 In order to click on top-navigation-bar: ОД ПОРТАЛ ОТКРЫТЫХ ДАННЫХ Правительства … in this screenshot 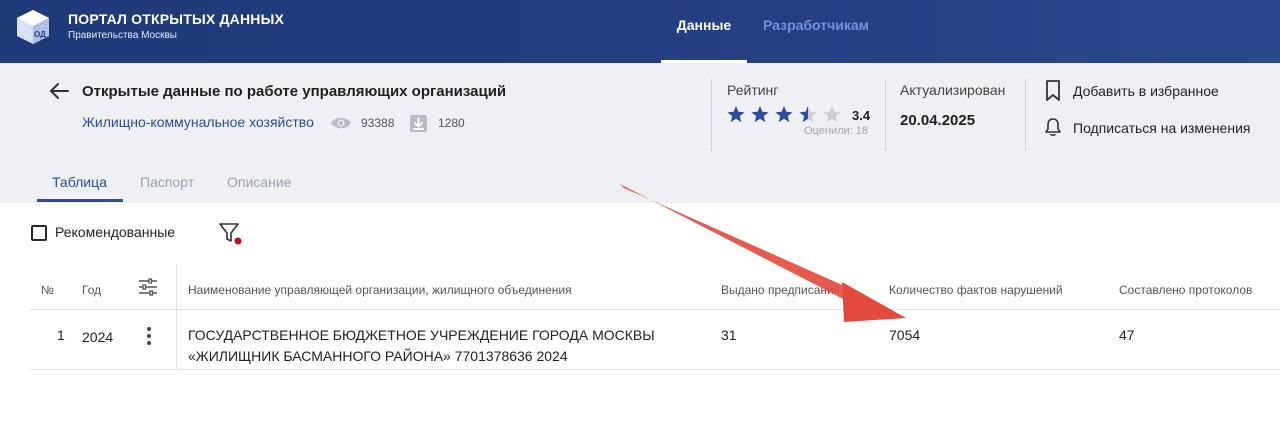, I will do `click(640, 31)`.